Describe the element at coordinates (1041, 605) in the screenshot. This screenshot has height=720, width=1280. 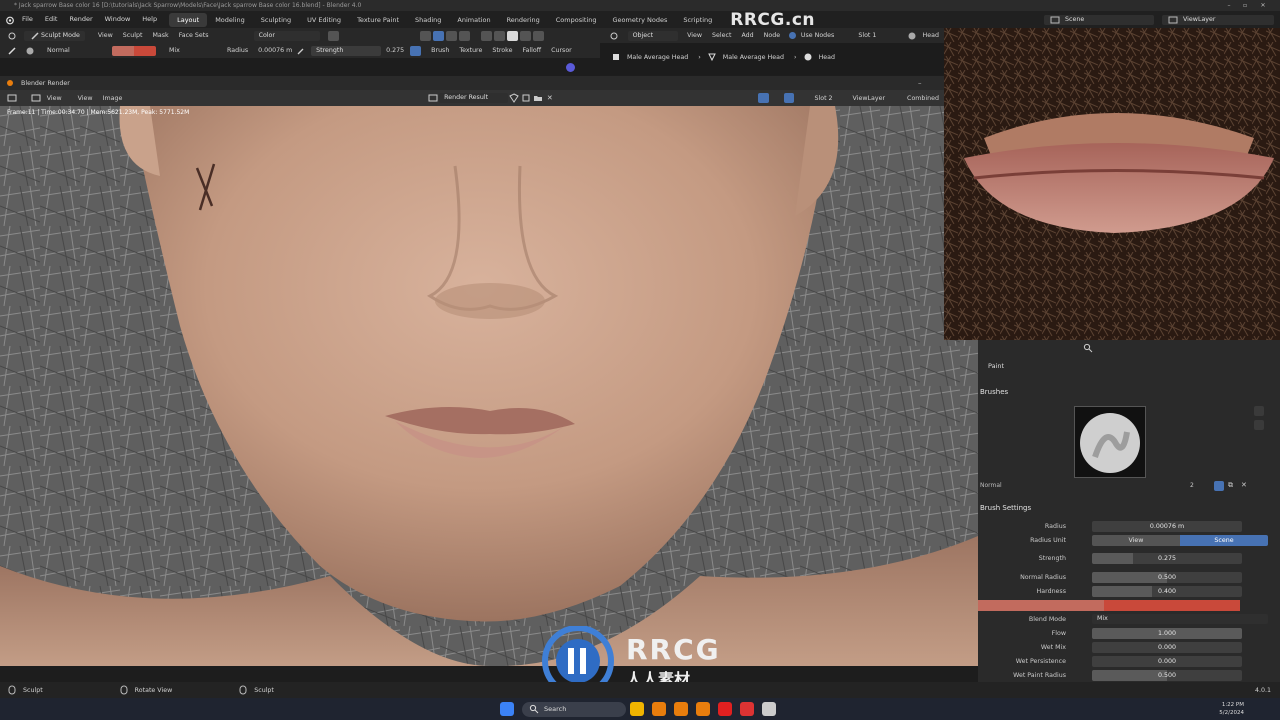
I see `primary-color-field` at that location.